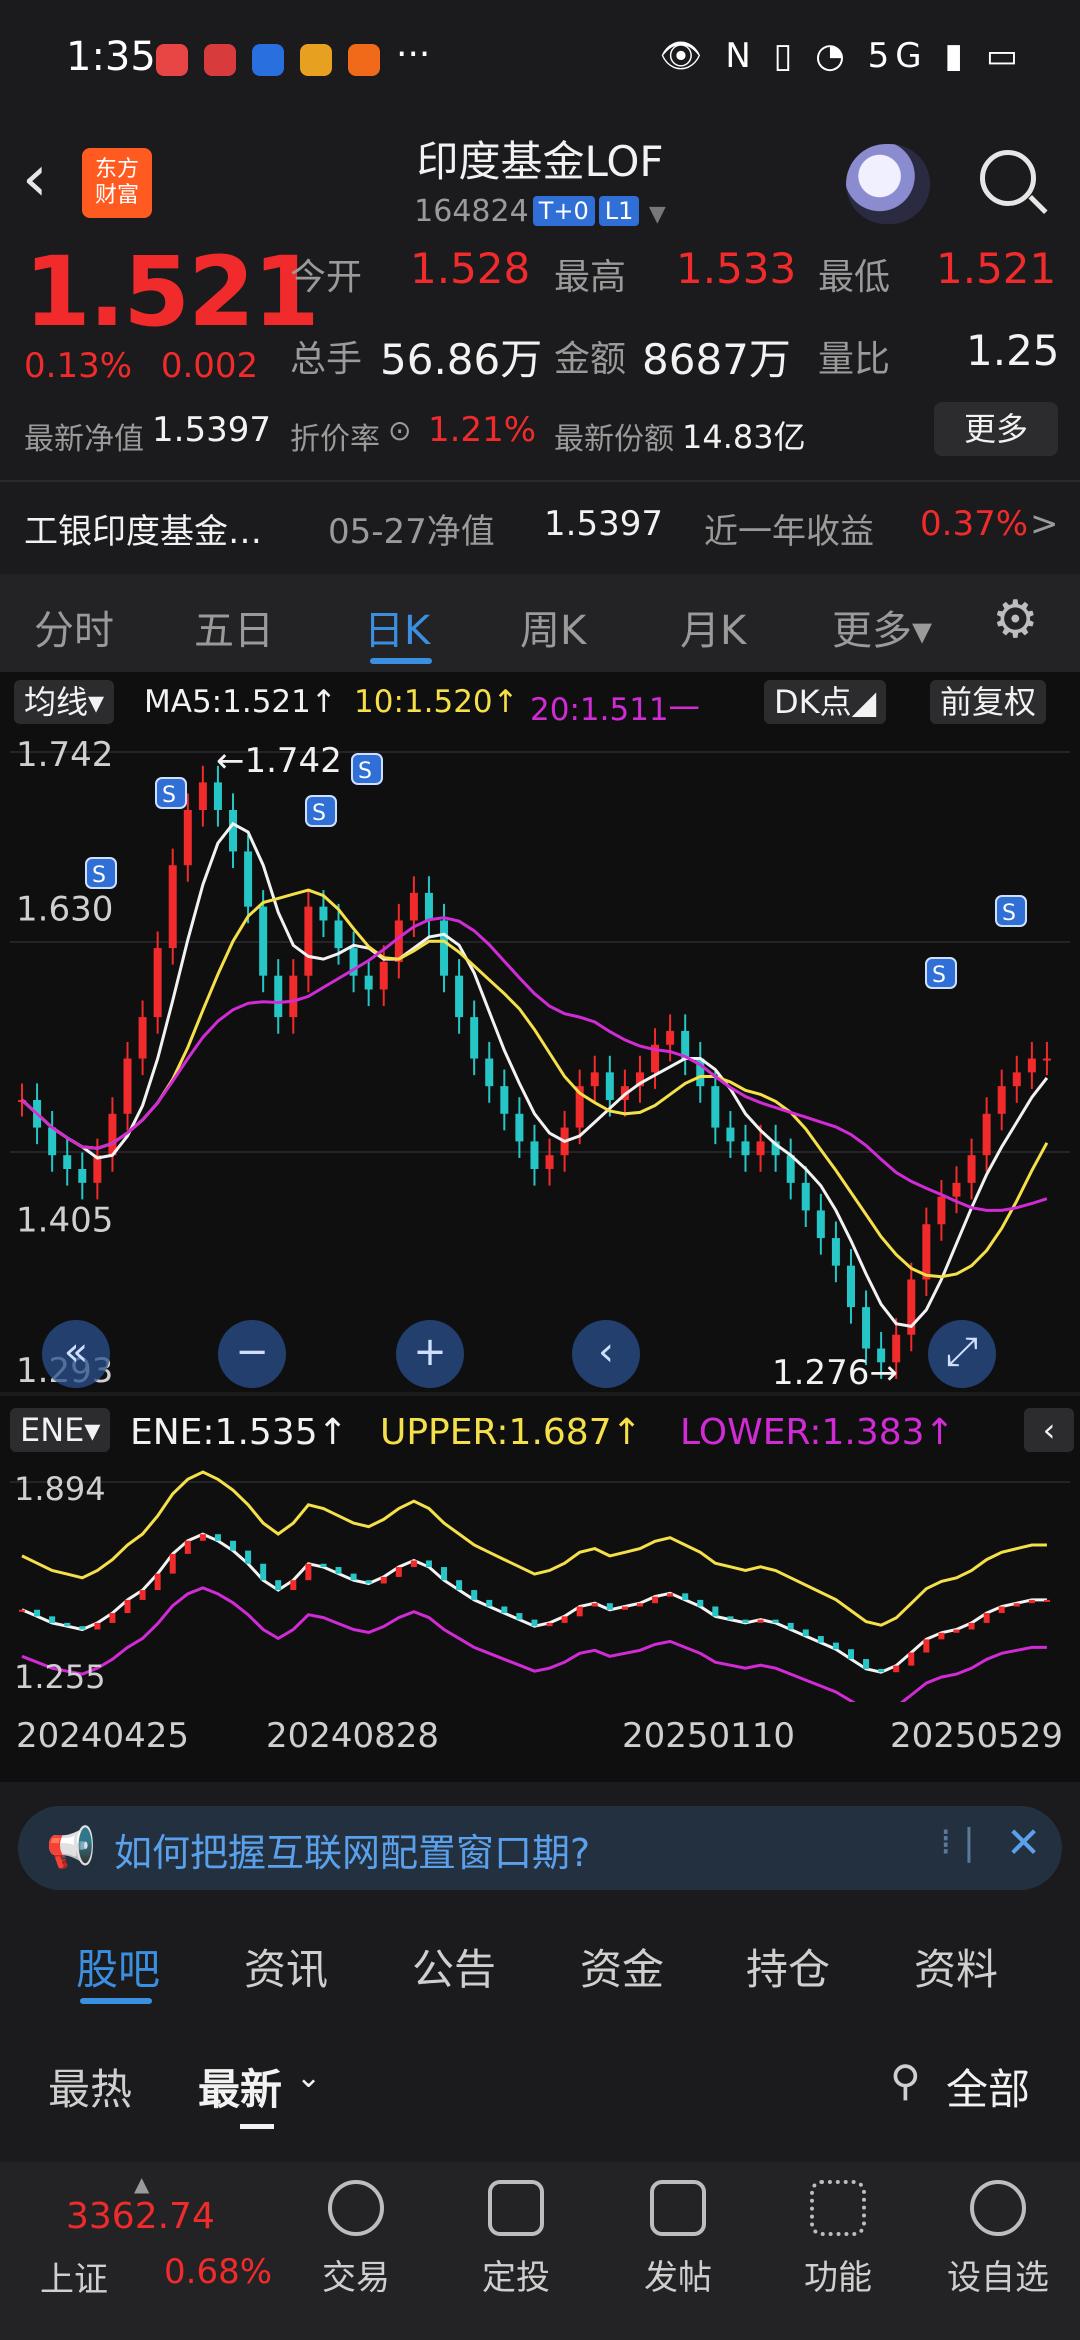 The width and height of the screenshot is (1080, 2340). Describe the element at coordinates (257, 2126) in the screenshot. I see `sort-indicator` at that location.